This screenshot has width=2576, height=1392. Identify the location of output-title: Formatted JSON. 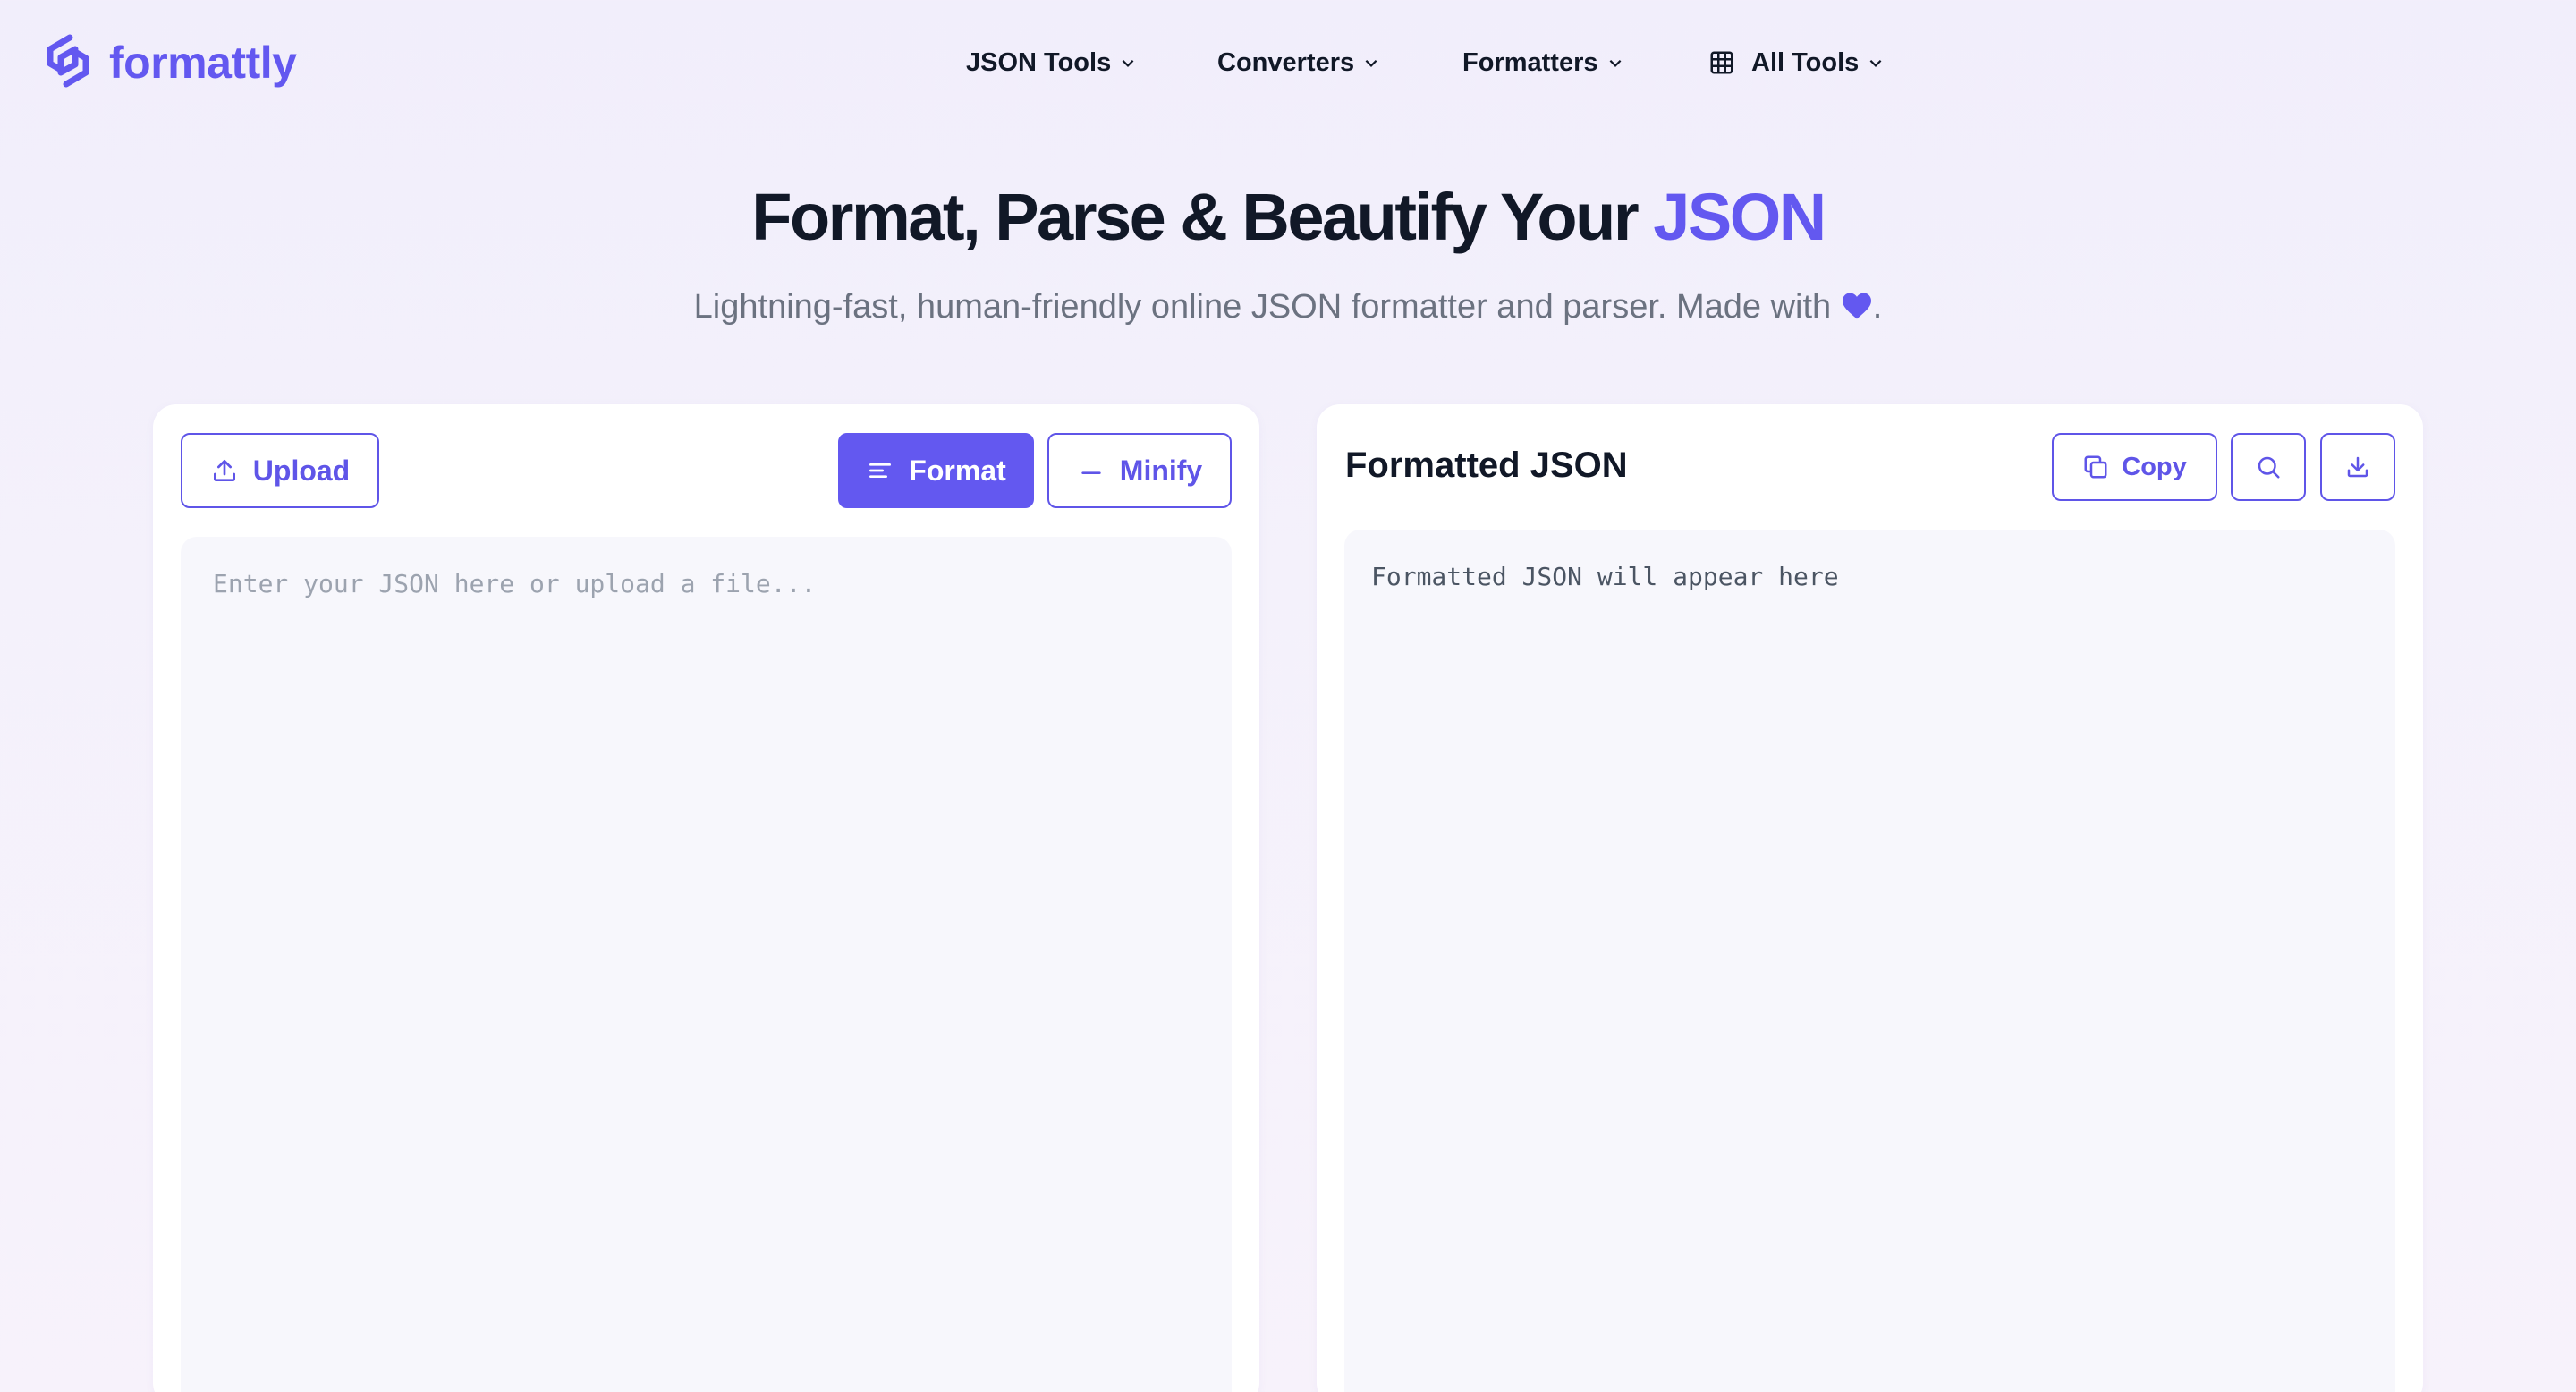
(1486, 465).